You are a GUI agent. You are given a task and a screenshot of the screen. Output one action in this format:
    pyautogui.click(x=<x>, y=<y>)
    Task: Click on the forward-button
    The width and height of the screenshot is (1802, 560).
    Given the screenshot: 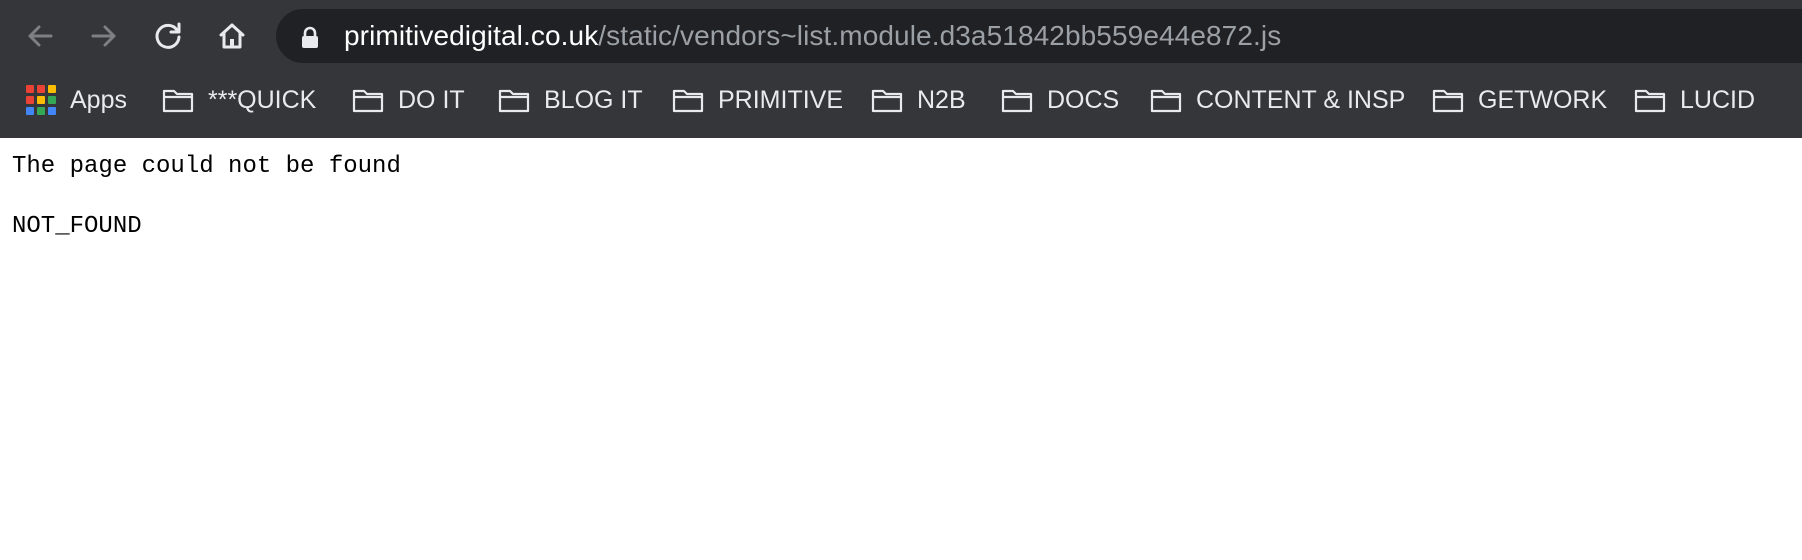 What is the action you would take?
    pyautogui.click(x=104, y=36)
    